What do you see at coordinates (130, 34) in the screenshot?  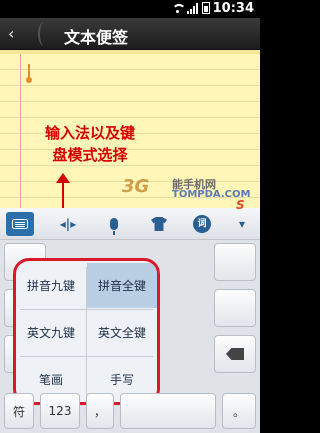 I see `title-bar: ‹ 文本便签` at bounding box center [130, 34].